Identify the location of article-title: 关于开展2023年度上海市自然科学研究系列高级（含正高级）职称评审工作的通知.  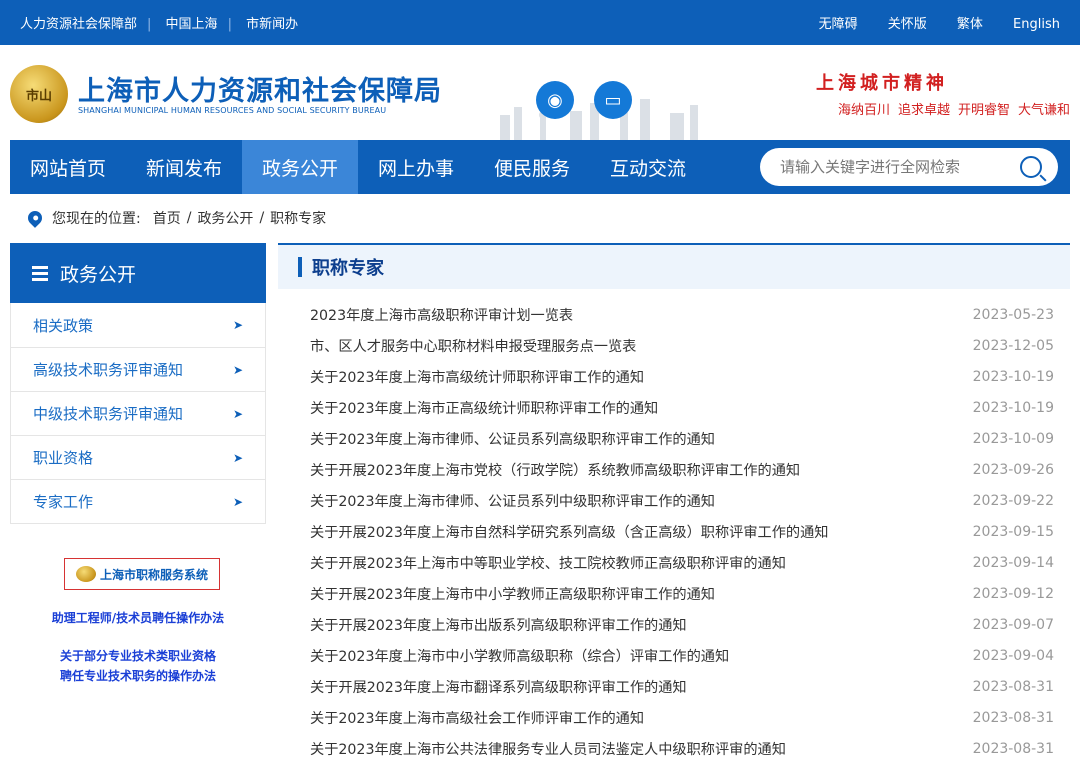
(569, 532).